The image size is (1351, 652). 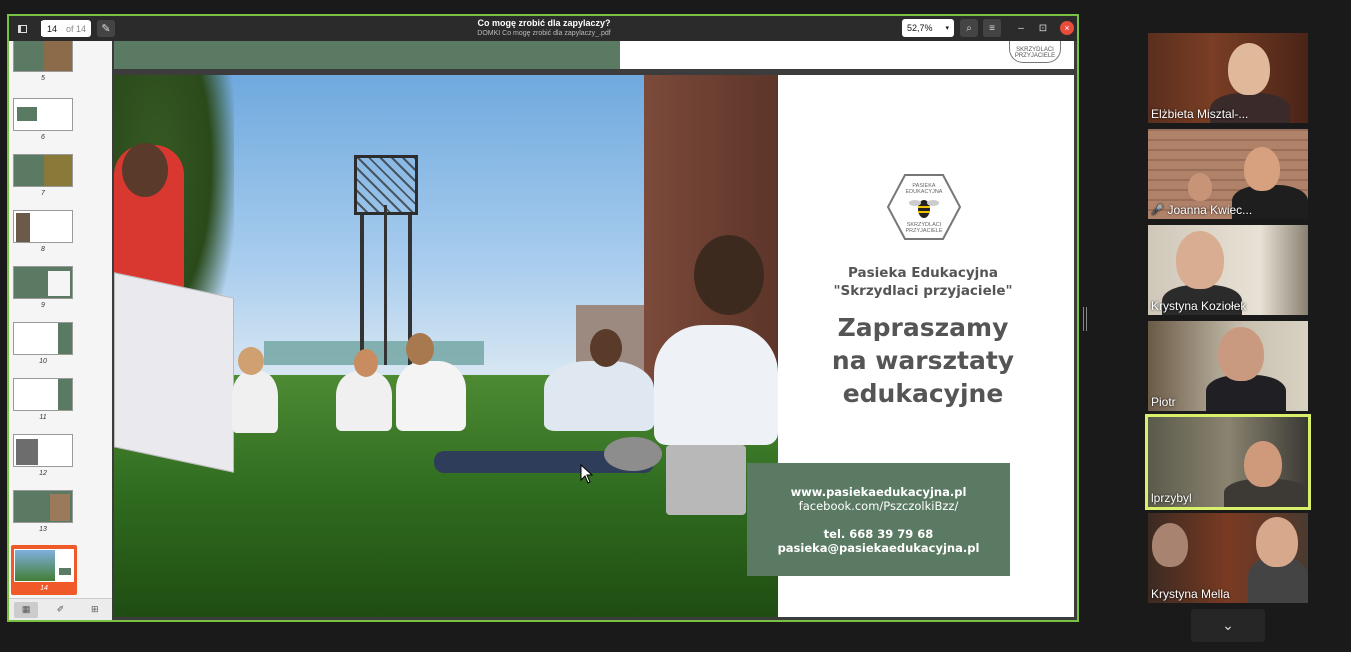 I want to click on thumbnail-number: 6, so click(x=43, y=137).